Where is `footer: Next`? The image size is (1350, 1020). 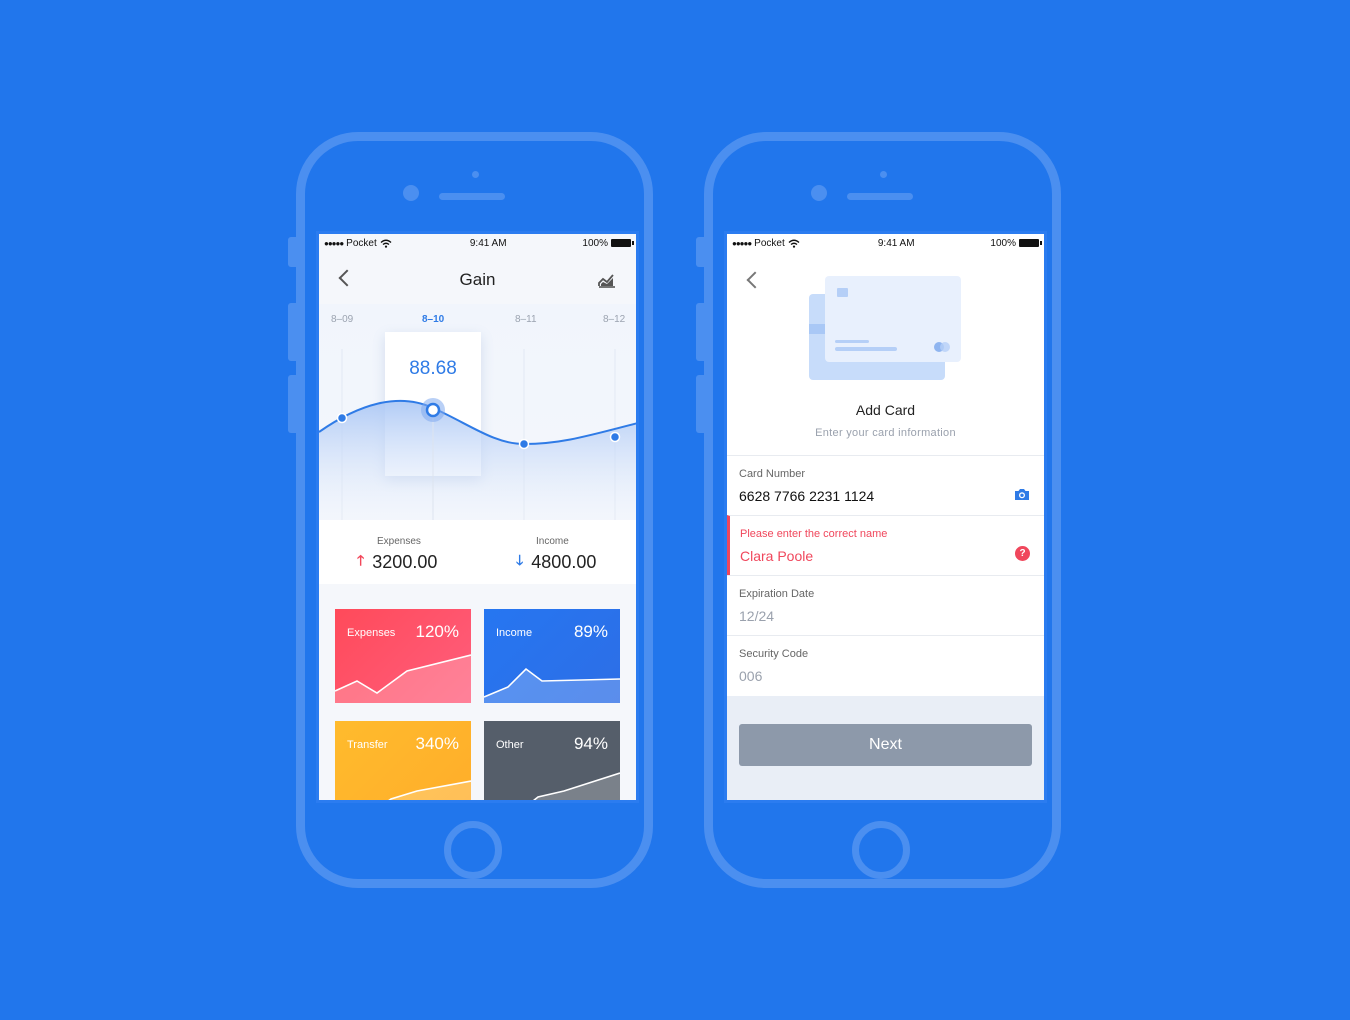
footer: Next is located at coordinates (885, 748).